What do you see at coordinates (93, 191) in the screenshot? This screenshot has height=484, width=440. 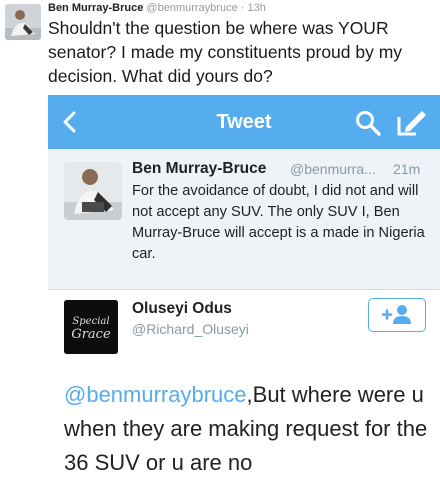 I see `quoted-tweet-avatar` at bounding box center [93, 191].